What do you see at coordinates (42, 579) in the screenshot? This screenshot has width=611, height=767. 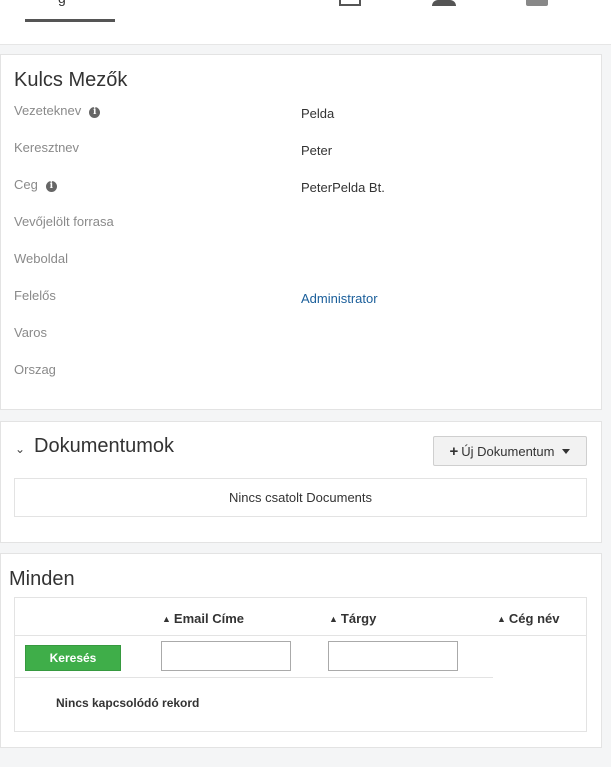 I see `all-title: Minden` at bounding box center [42, 579].